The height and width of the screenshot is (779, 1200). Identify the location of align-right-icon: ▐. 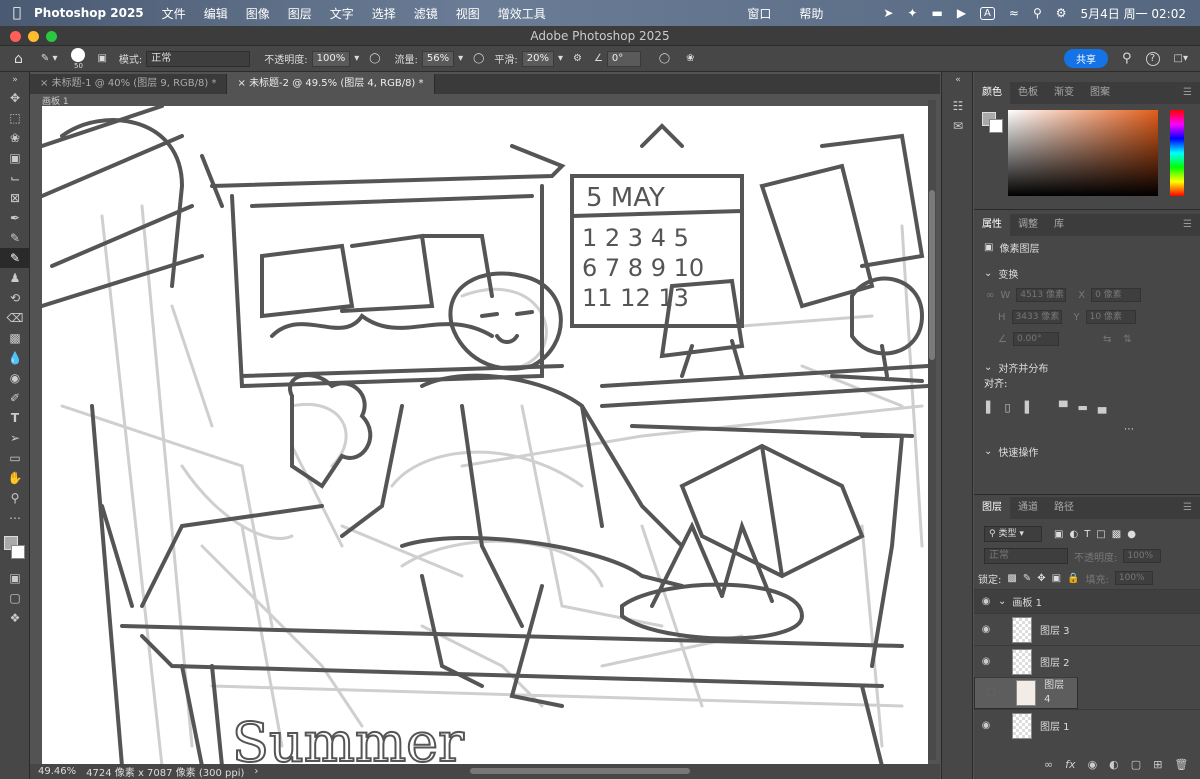
(1025, 407).